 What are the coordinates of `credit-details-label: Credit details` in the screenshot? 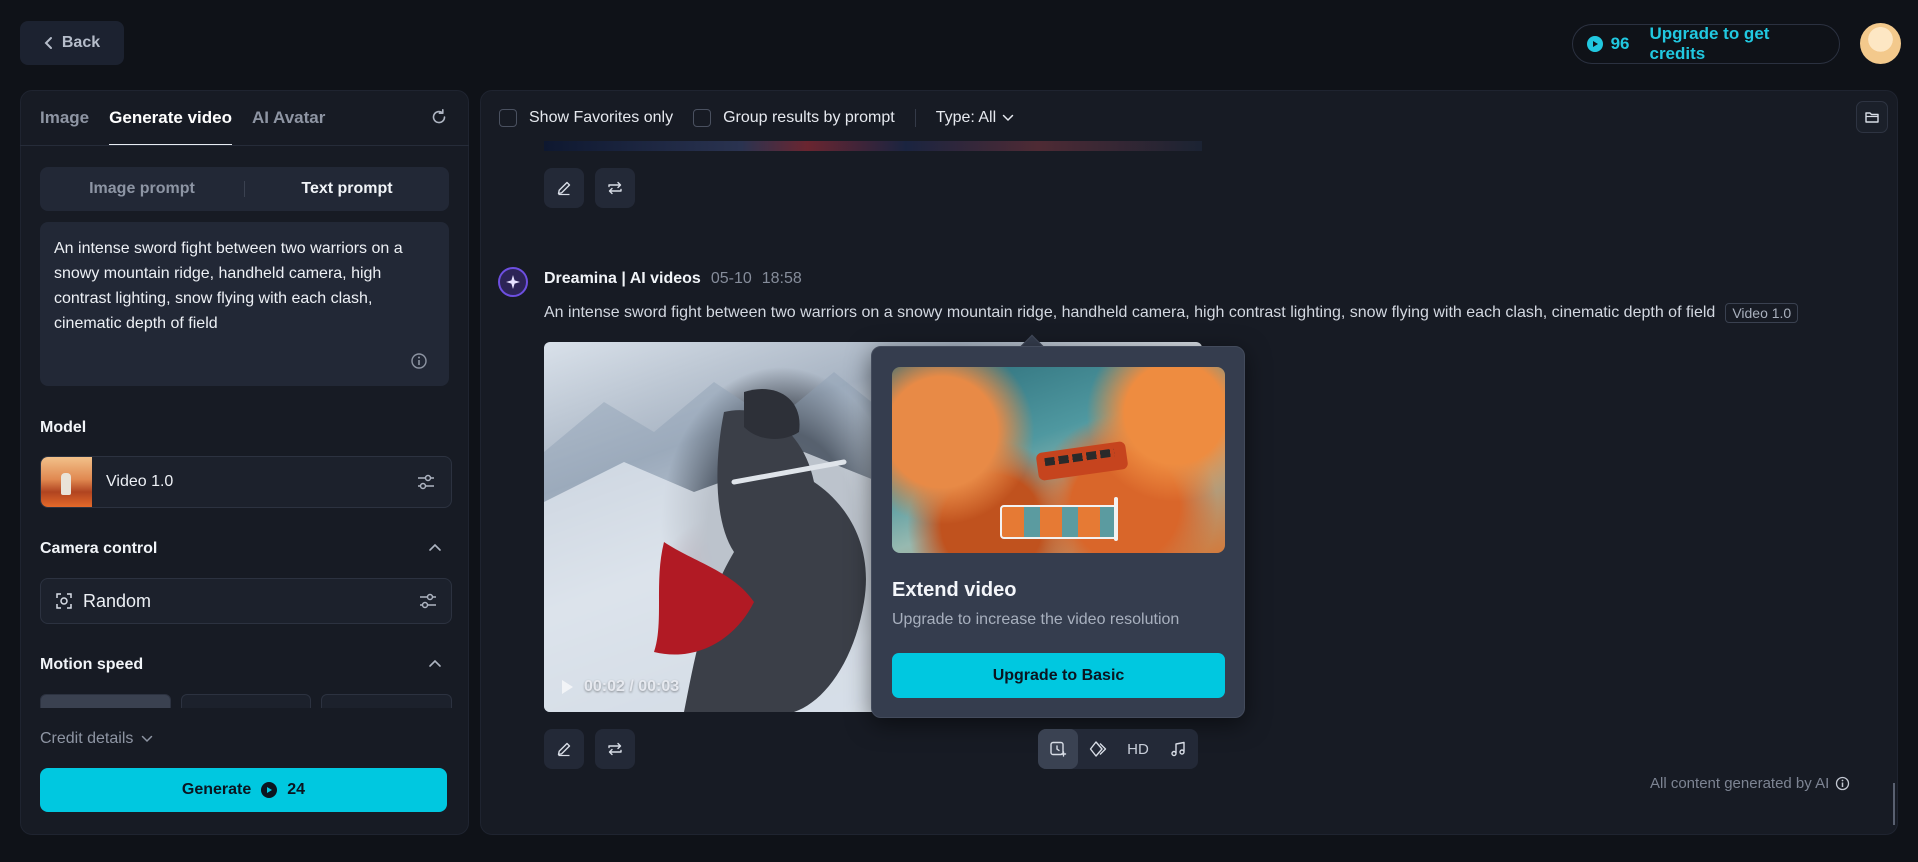 It's located at (87, 738).